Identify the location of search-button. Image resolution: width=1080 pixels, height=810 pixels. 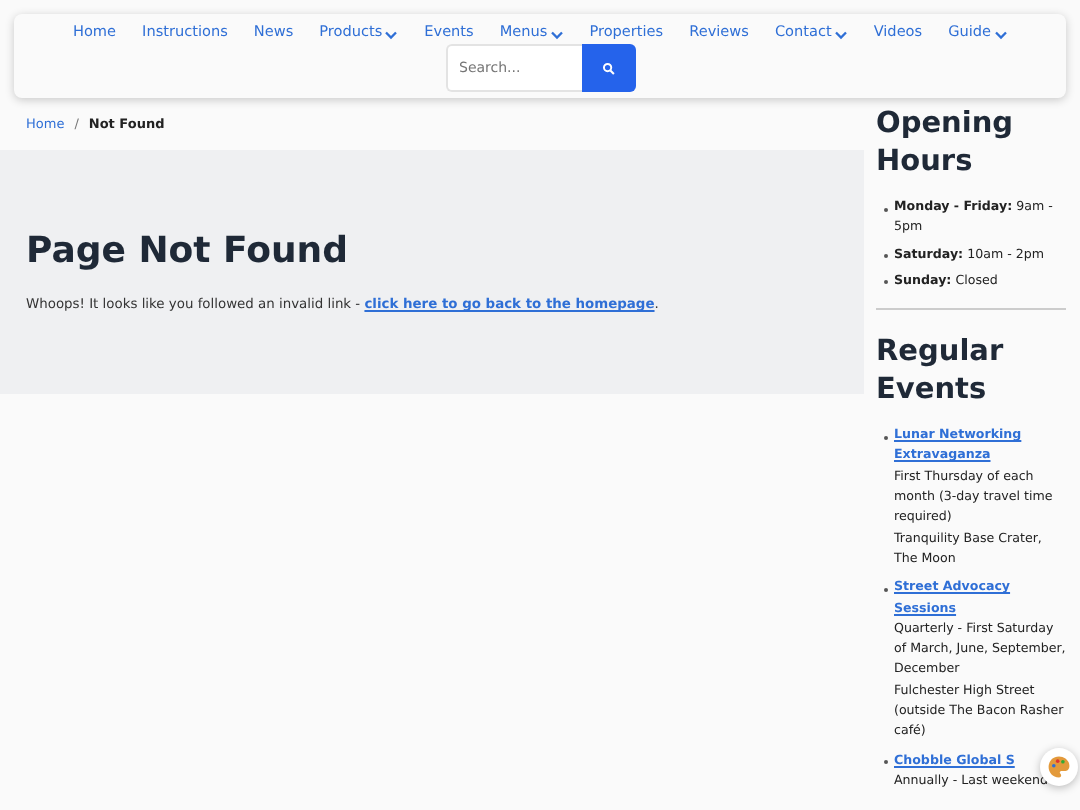
(608, 68).